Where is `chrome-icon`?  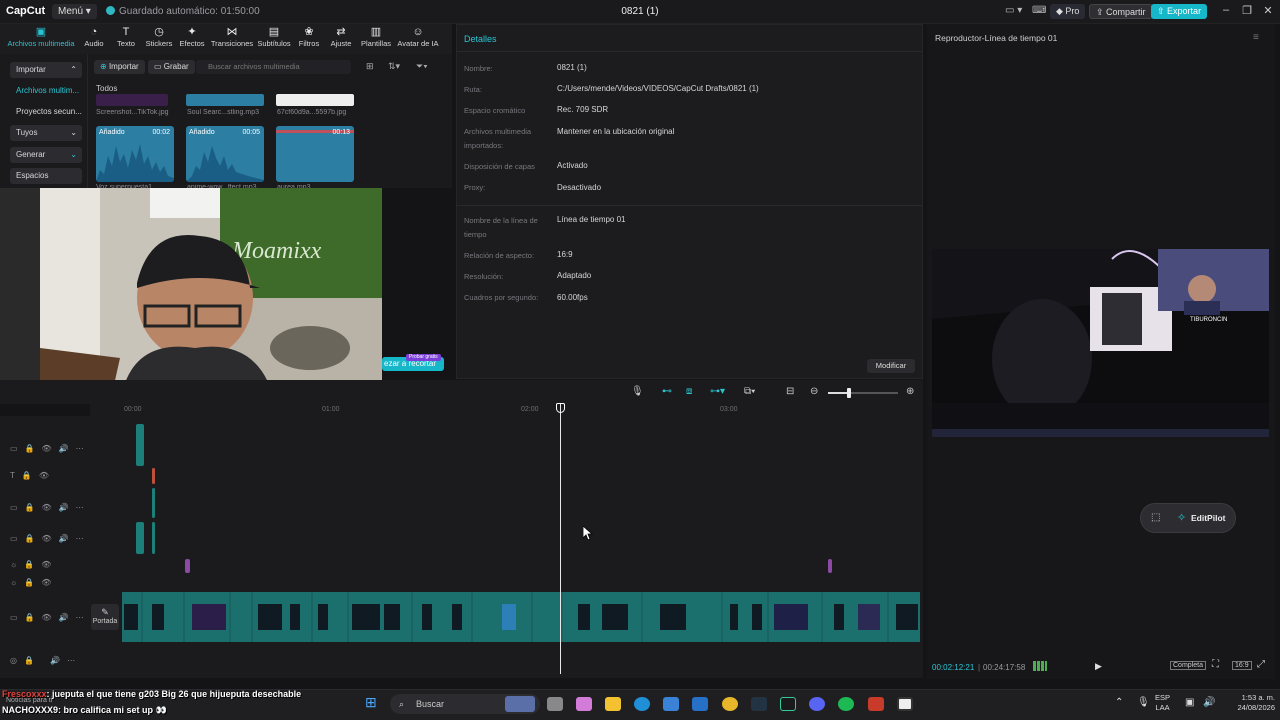
chrome-icon is located at coordinates (730, 704).